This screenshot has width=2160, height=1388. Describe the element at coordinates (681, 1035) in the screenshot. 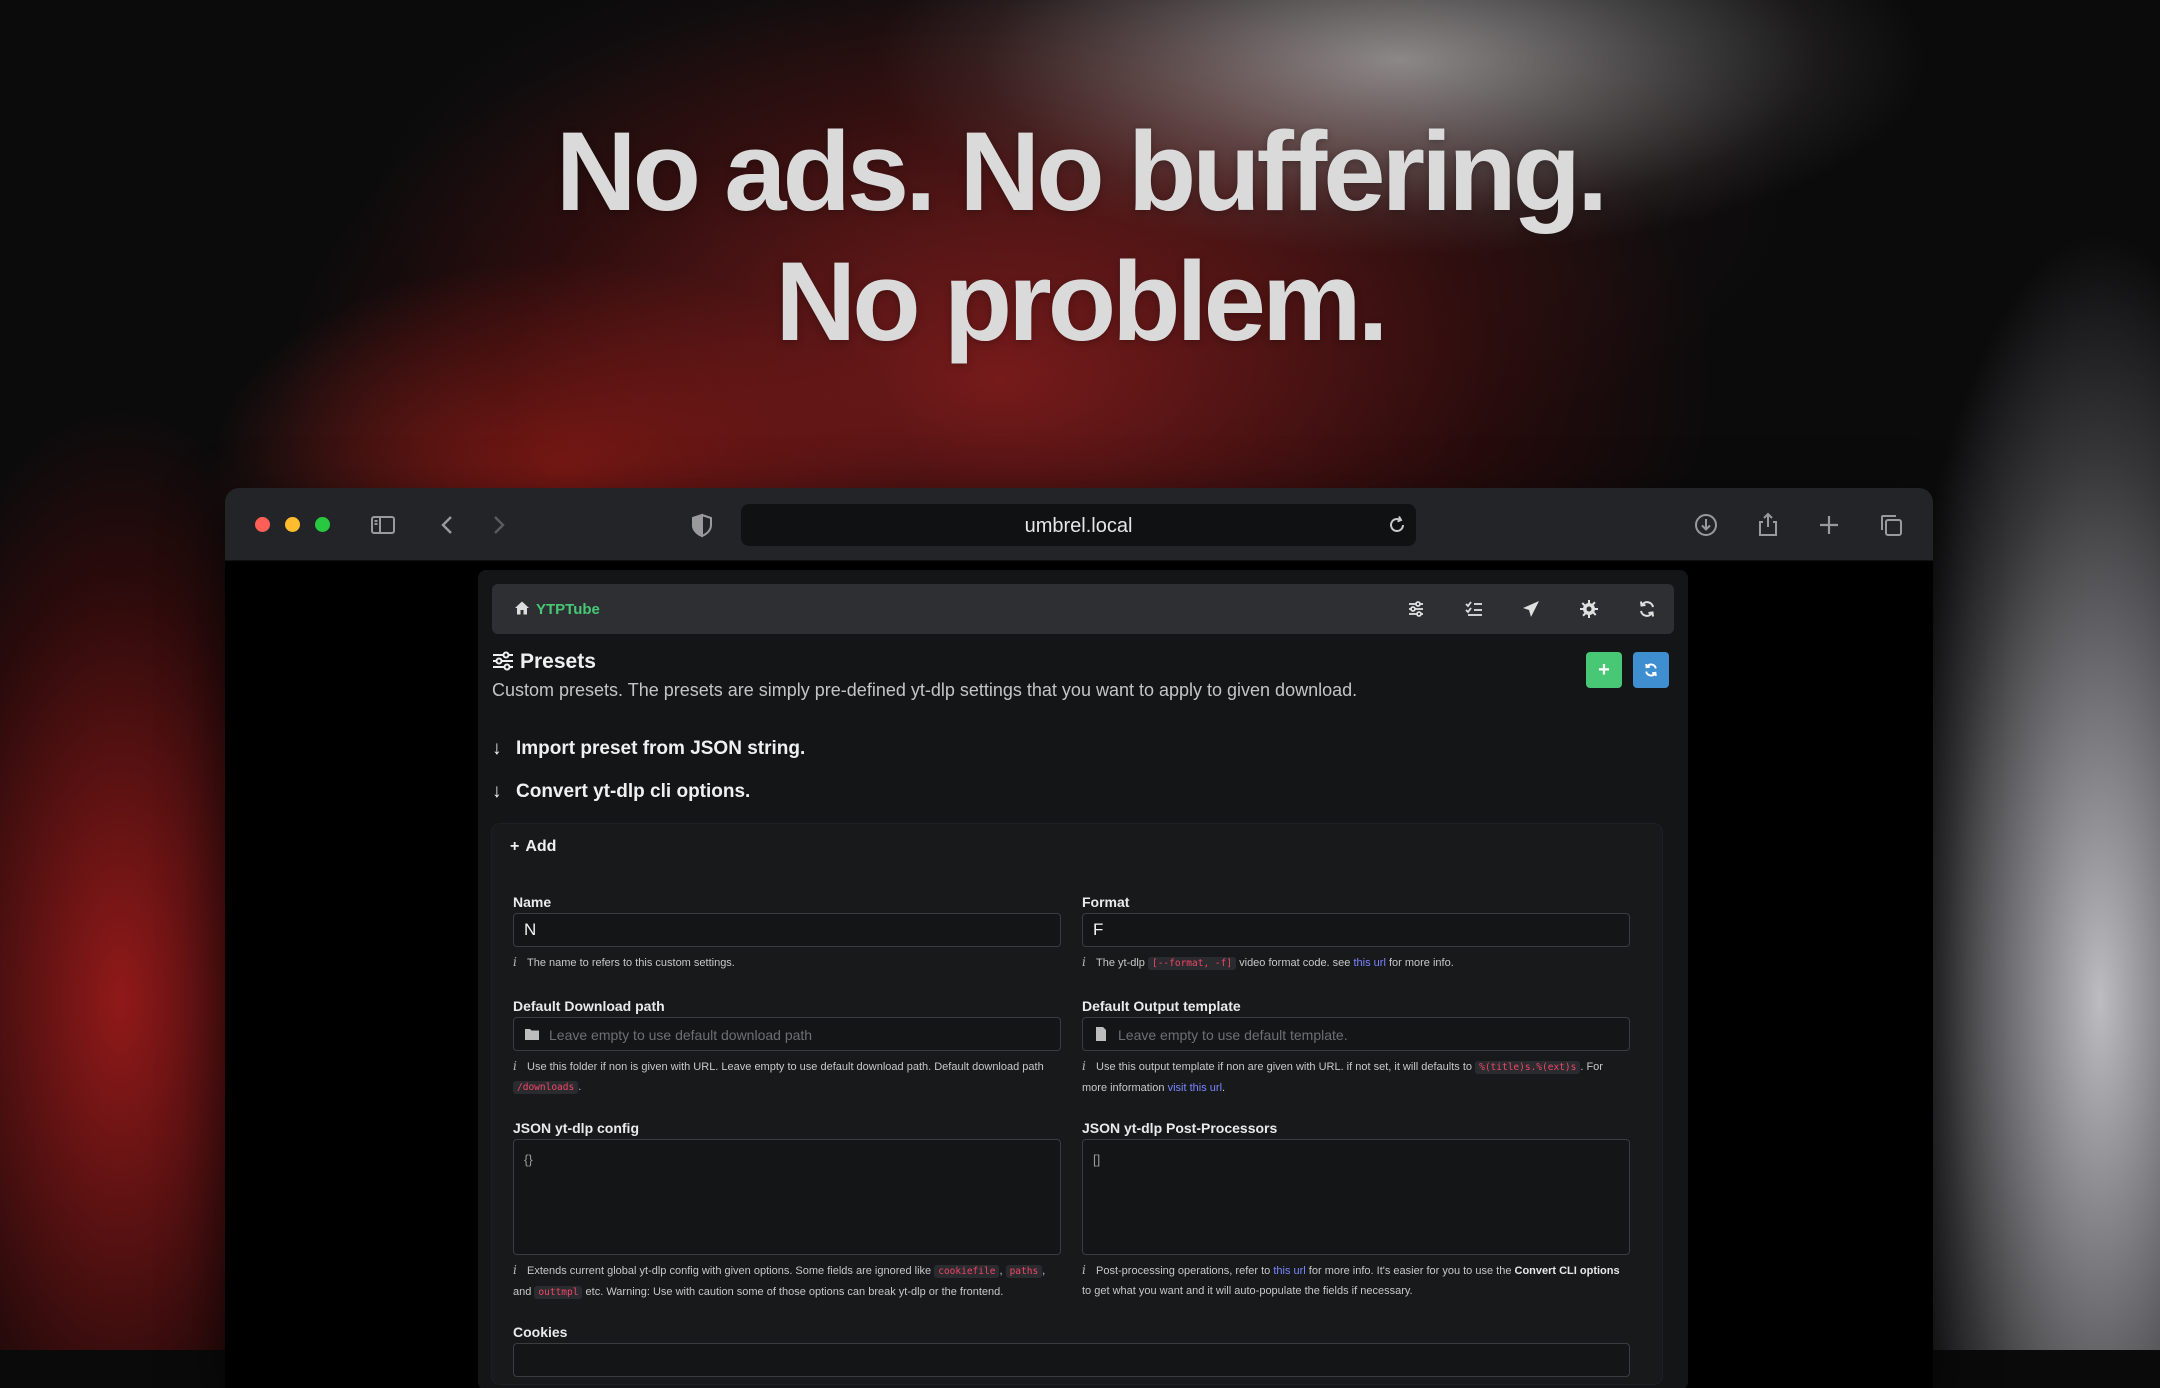

I see `download-path-placeholder: Leave empty to use default download path` at that location.